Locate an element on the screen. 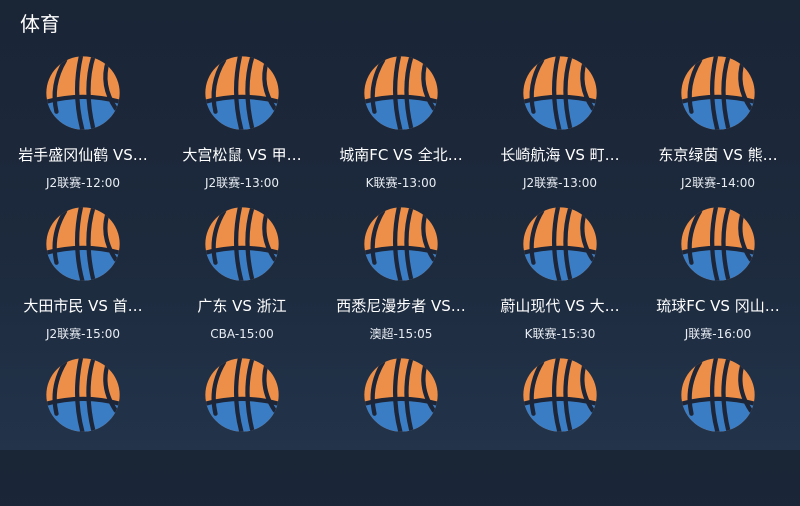 This screenshot has height=506, width=800. match-league-time: CBA-15:00 is located at coordinates (242, 334).